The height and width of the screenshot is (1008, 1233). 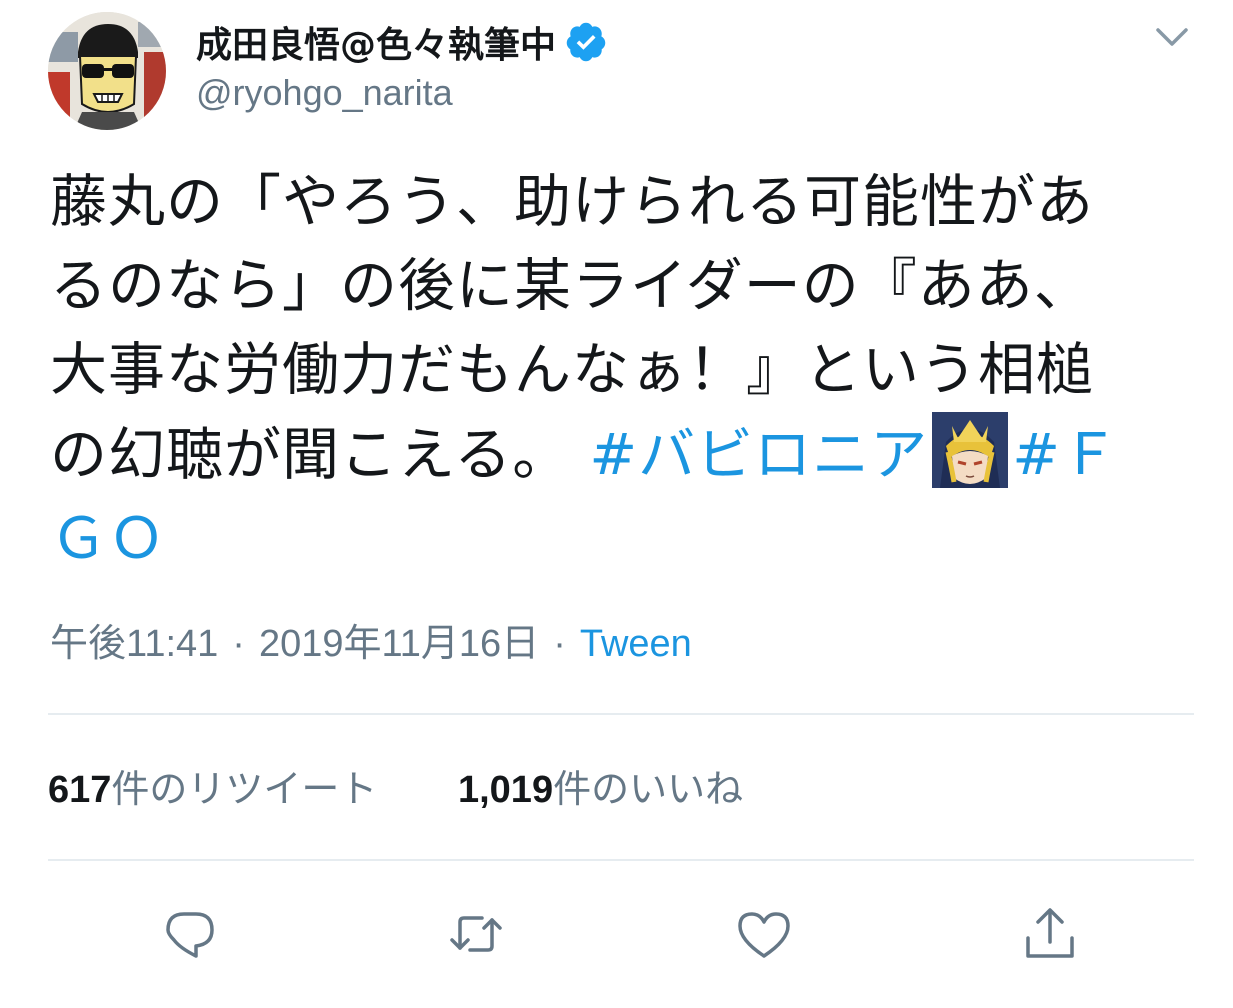 I want to click on like-label: 件のいいね, so click(x=648, y=790).